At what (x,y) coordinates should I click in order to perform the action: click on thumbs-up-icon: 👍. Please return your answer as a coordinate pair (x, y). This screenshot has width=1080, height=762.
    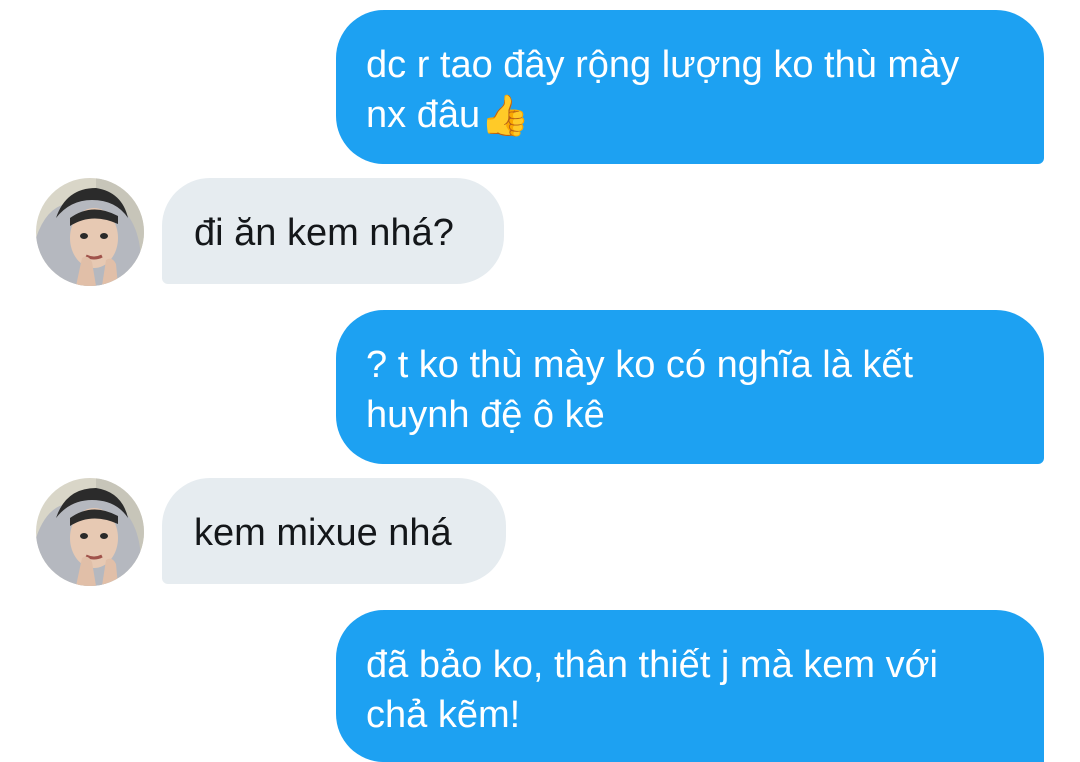
    Looking at the image, I should click on (505, 116).